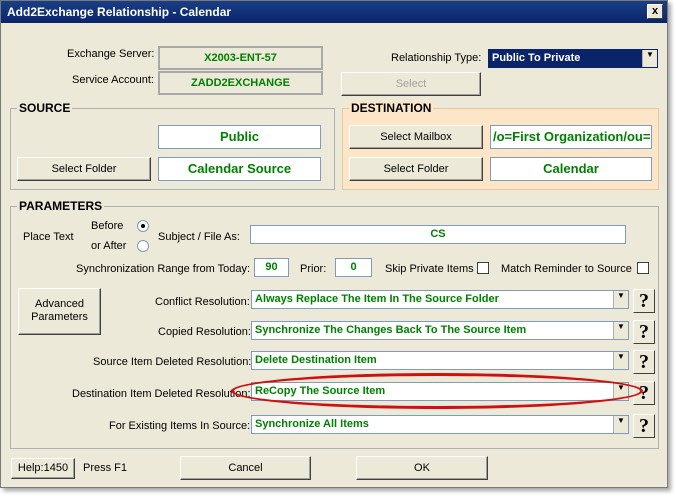 The height and width of the screenshot is (496, 676). What do you see at coordinates (312, 424) in the screenshot?
I see `existing-items-value: Synchronize All Items` at bounding box center [312, 424].